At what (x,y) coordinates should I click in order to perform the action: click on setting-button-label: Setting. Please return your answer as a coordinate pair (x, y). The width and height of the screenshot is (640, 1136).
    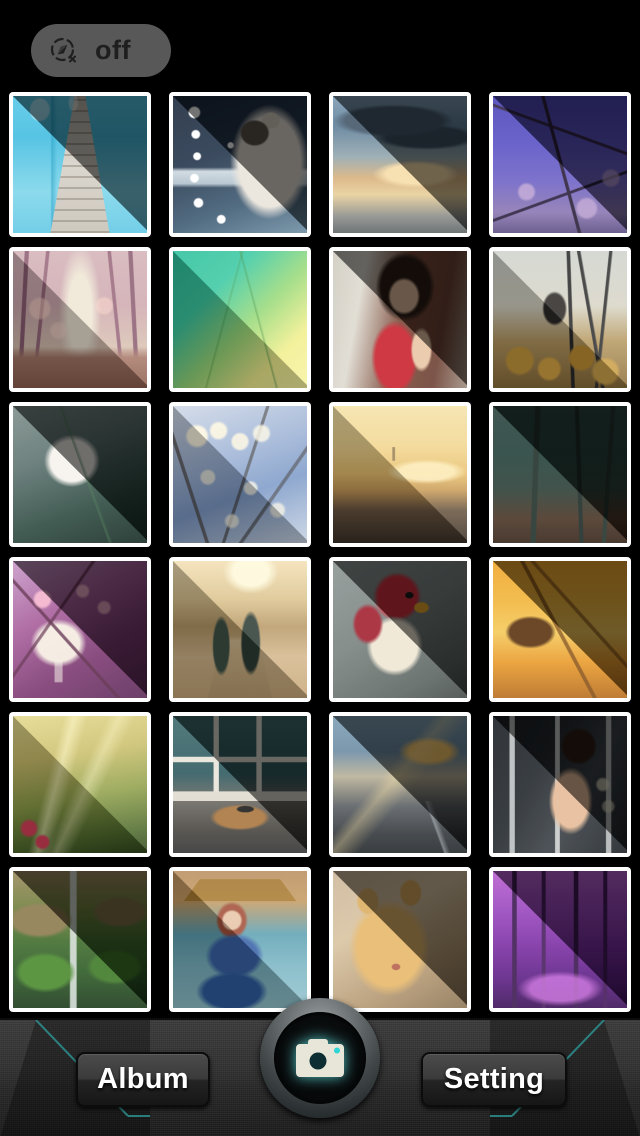
    Looking at the image, I should click on (494, 1079).